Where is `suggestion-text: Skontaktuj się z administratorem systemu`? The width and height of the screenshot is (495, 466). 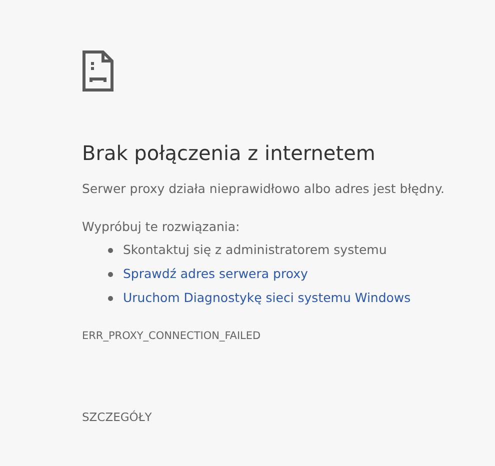 suggestion-text: Skontaktuj się z administratorem systemu is located at coordinates (255, 250).